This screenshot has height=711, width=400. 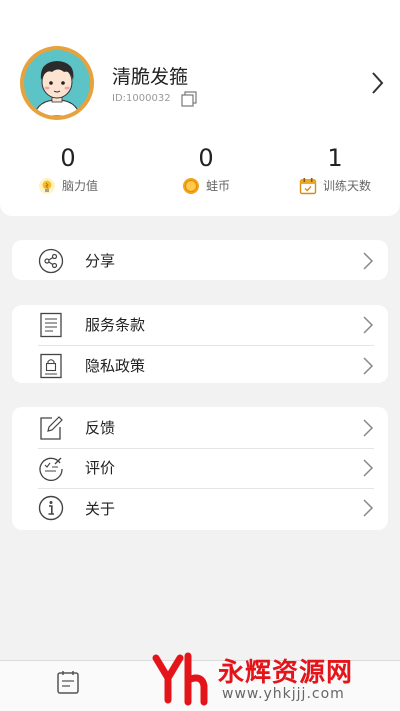 What do you see at coordinates (100, 427) in the screenshot?
I see `menu-item-label: 反馈` at bounding box center [100, 427].